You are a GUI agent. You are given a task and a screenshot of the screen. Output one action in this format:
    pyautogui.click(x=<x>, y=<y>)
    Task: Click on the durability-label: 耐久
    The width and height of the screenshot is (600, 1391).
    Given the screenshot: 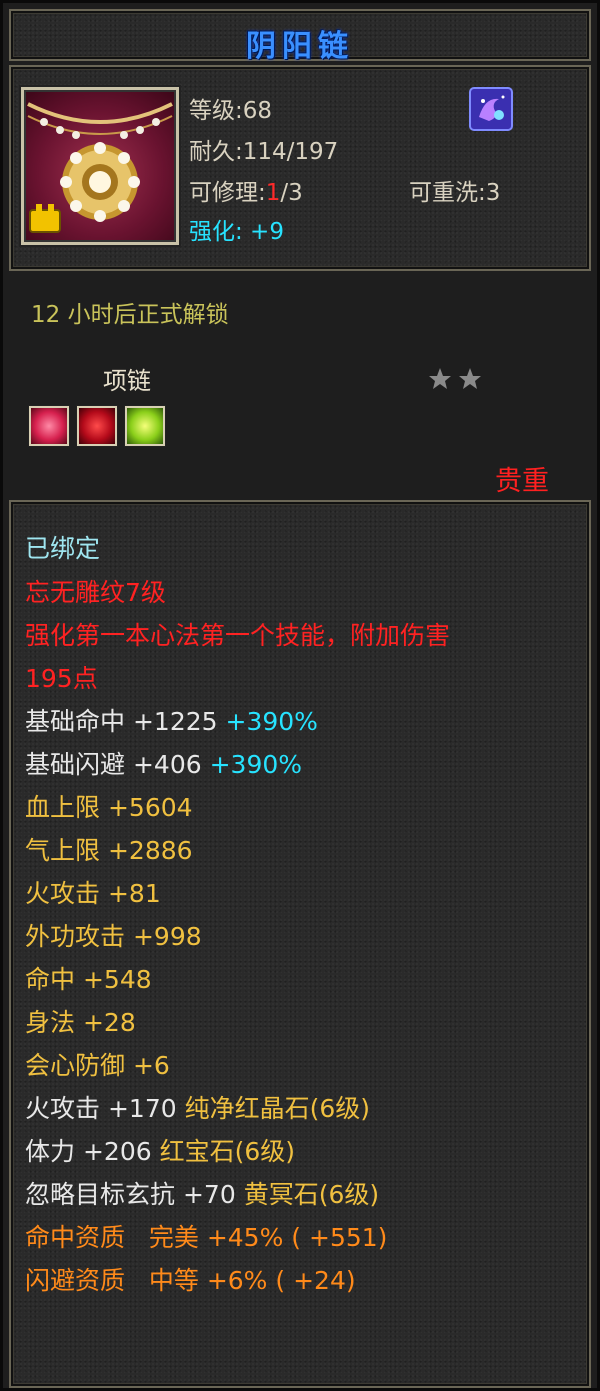 What is the action you would take?
    pyautogui.click(x=212, y=152)
    